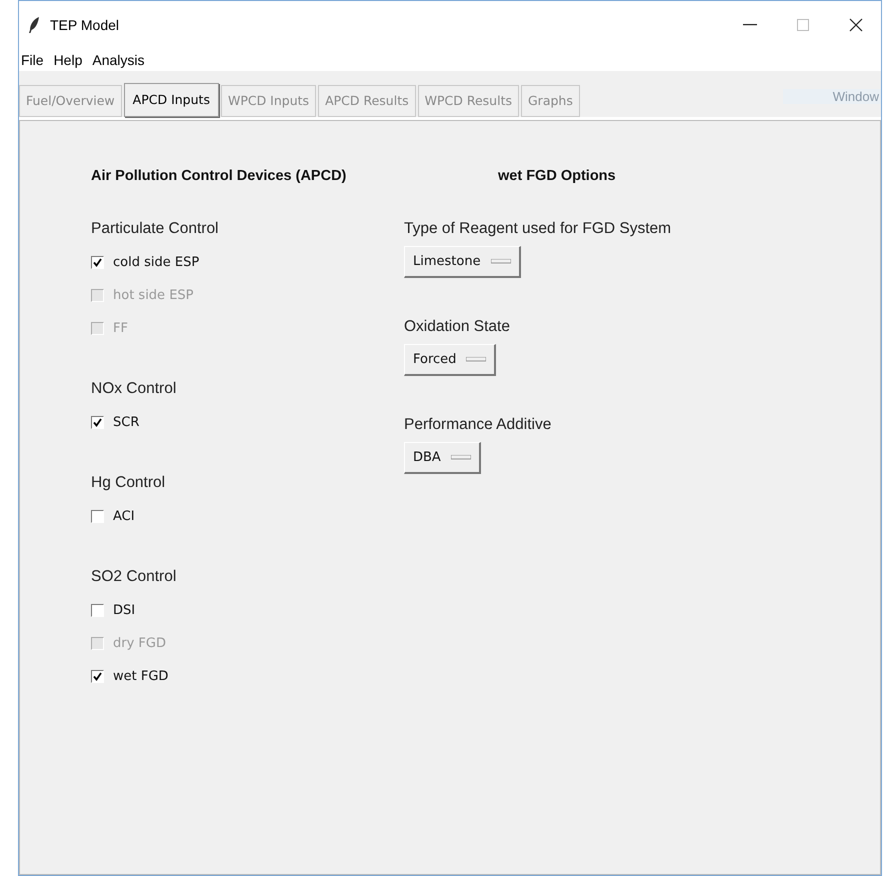 Image resolution: width=886 pixels, height=876 pixels. Describe the element at coordinates (139, 643) in the screenshot. I see `checkbox-label: dry FGD` at that location.